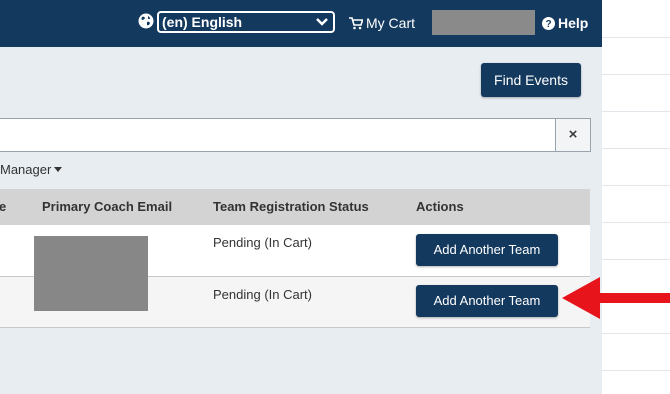 The height and width of the screenshot is (394, 670). Describe the element at coordinates (26, 169) in the screenshot. I see `manager-dropdown-label: Manager` at that location.